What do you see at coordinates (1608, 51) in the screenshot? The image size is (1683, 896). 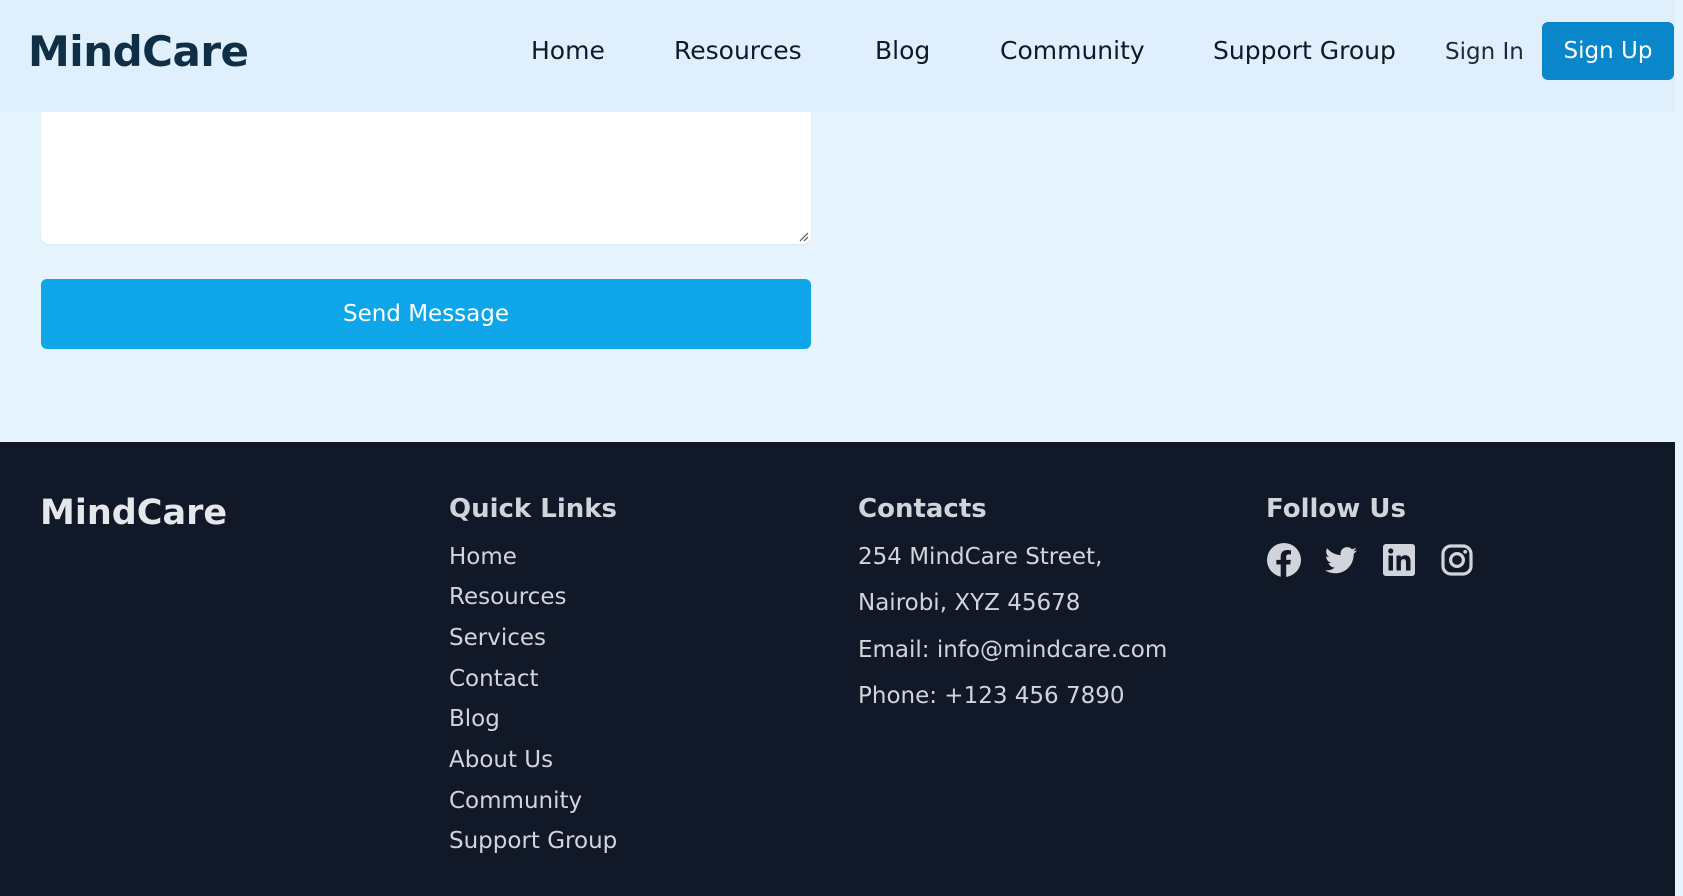 I see `sign-up-button: Sign Up` at bounding box center [1608, 51].